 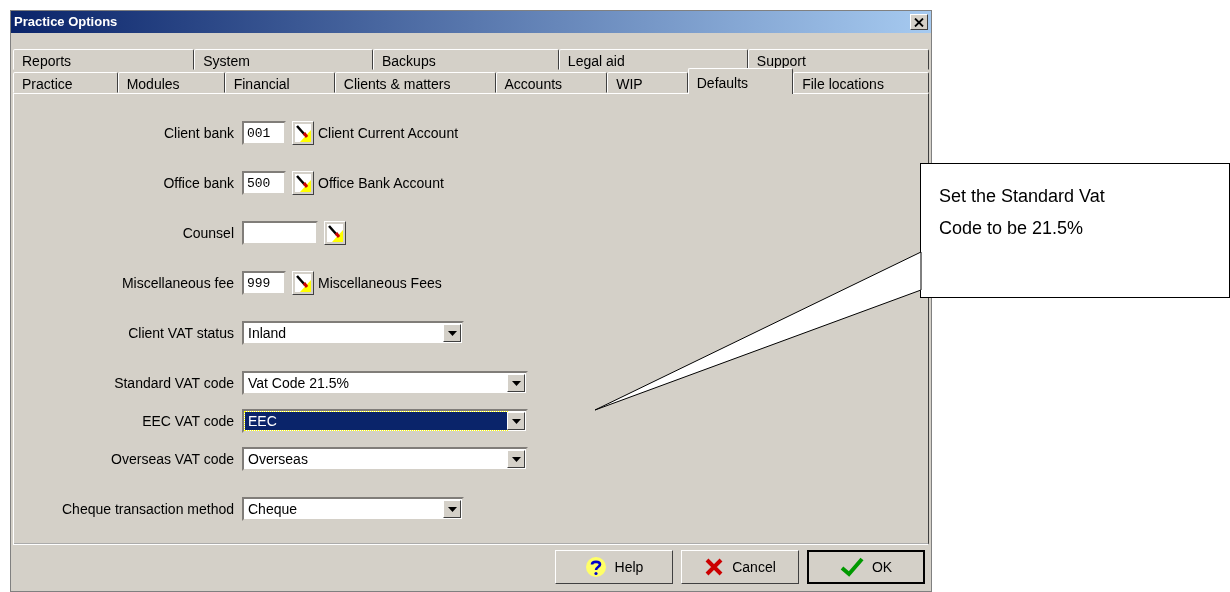 I want to click on tab: Defaults, so click(x=740, y=81).